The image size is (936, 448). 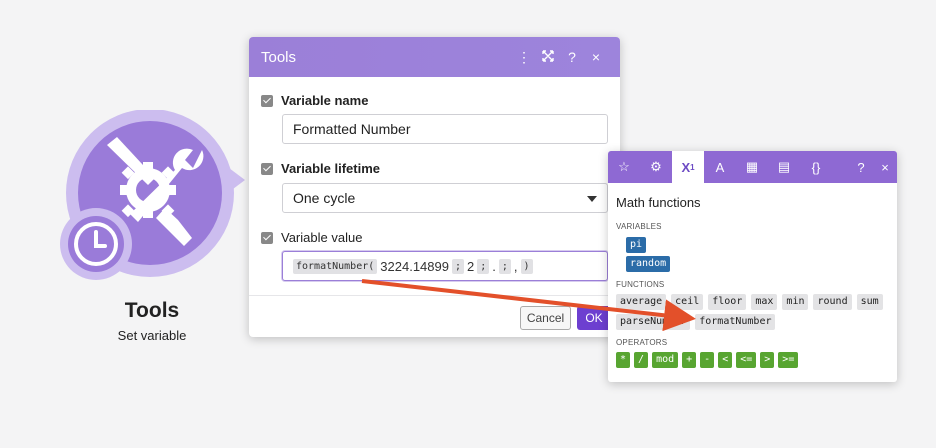 What do you see at coordinates (641, 302) in the screenshot?
I see `function-chip: average` at bounding box center [641, 302].